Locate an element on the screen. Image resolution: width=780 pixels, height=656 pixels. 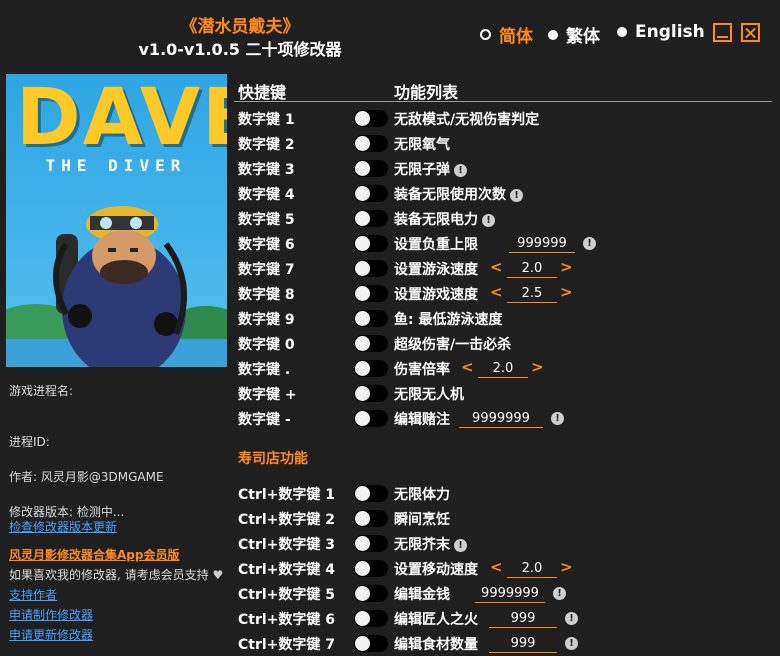
hotkey-label: Ctrl+数字键 3 is located at coordinates (287, 545).